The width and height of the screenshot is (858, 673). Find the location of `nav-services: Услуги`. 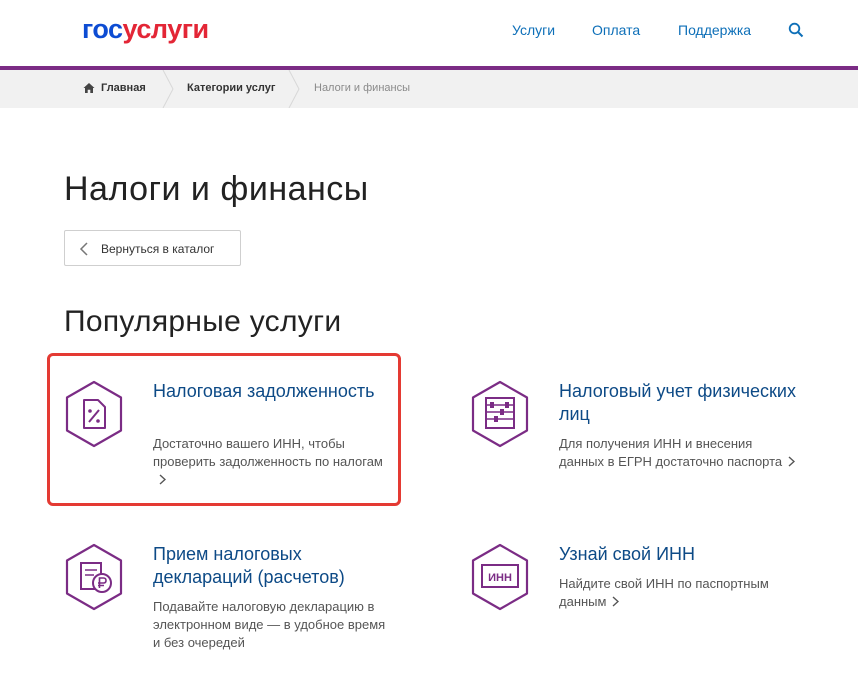

nav-services: Услуги is located at coordinates (533, 30).